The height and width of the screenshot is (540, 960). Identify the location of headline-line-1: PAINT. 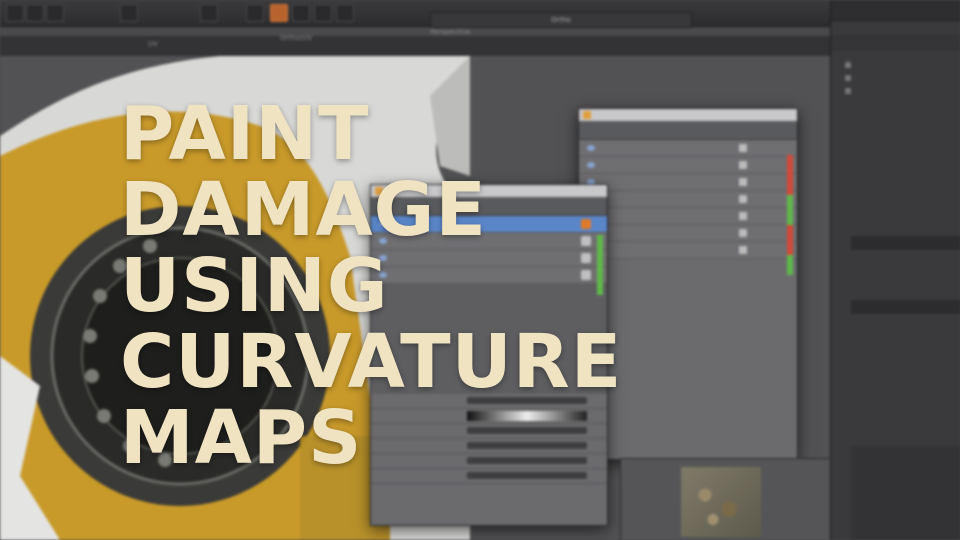
(245, 134).